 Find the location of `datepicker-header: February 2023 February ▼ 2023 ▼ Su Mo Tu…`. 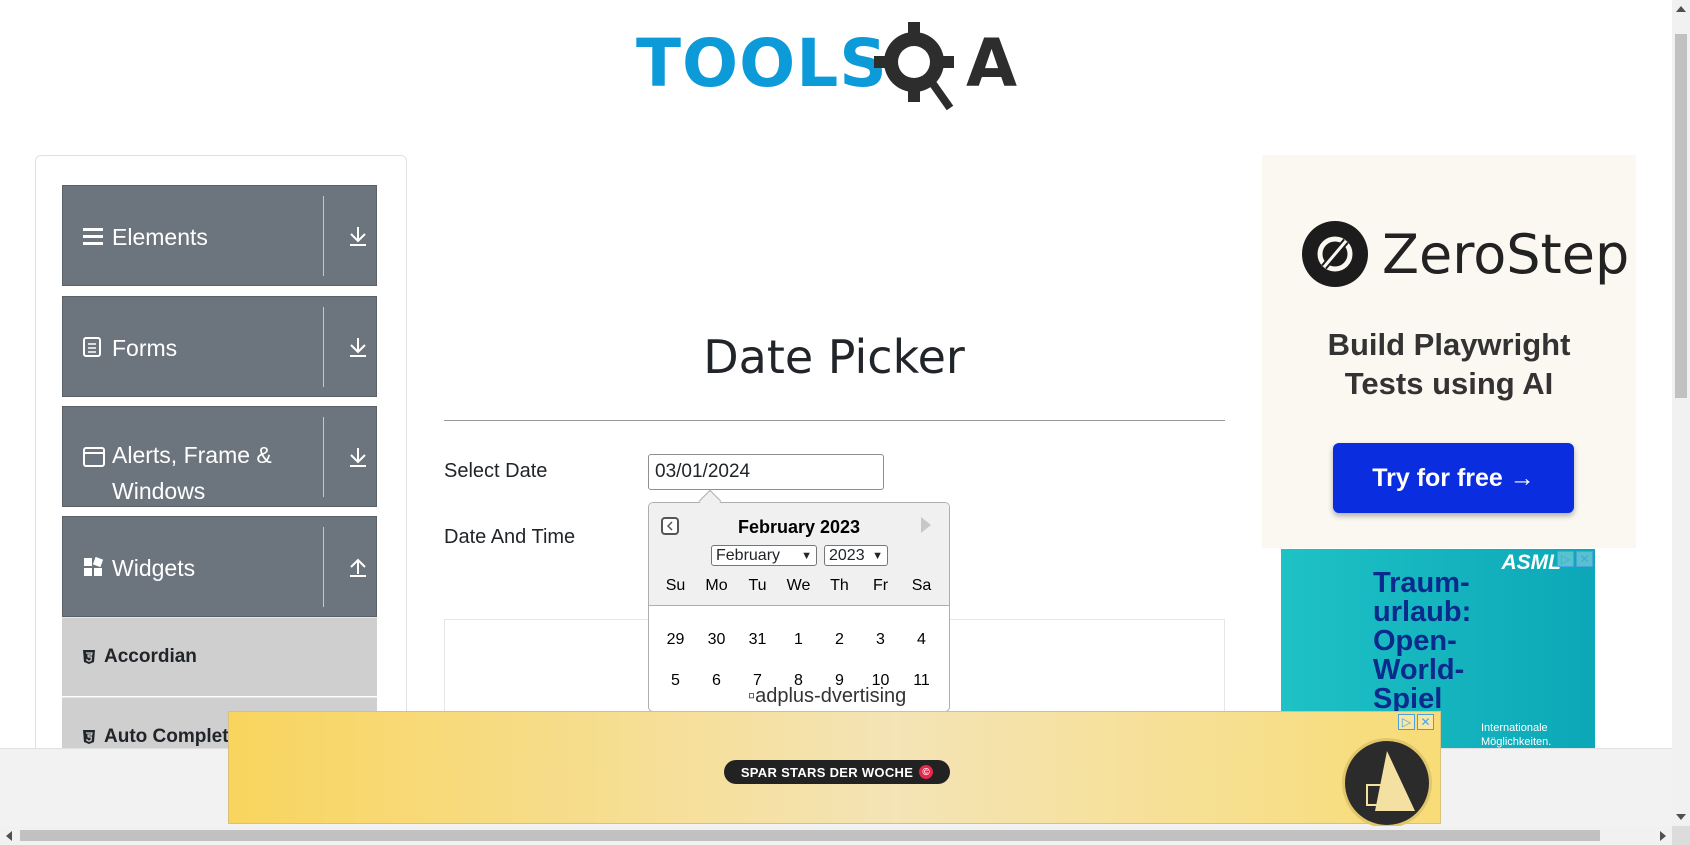

datepicker-header: February 2023 February ▼ 2023 ▼ Su Mo Tu… is located at coordinates (799, 554).